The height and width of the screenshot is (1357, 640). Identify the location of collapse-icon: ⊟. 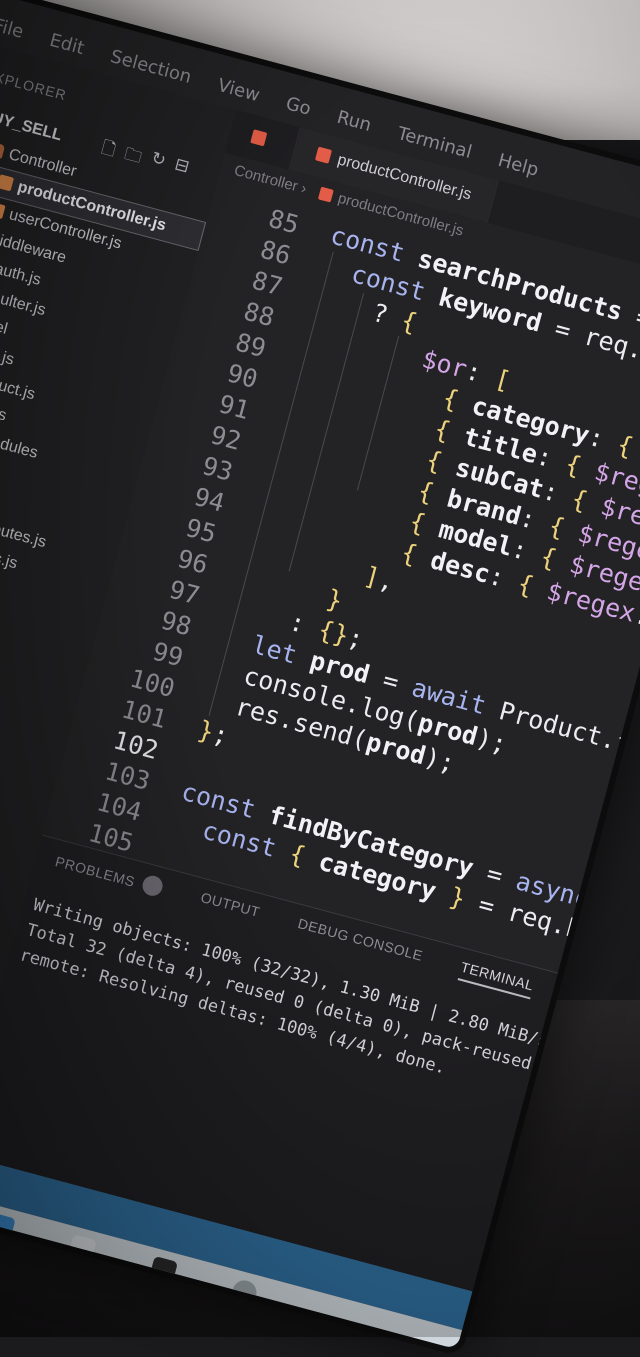
(181, 170).